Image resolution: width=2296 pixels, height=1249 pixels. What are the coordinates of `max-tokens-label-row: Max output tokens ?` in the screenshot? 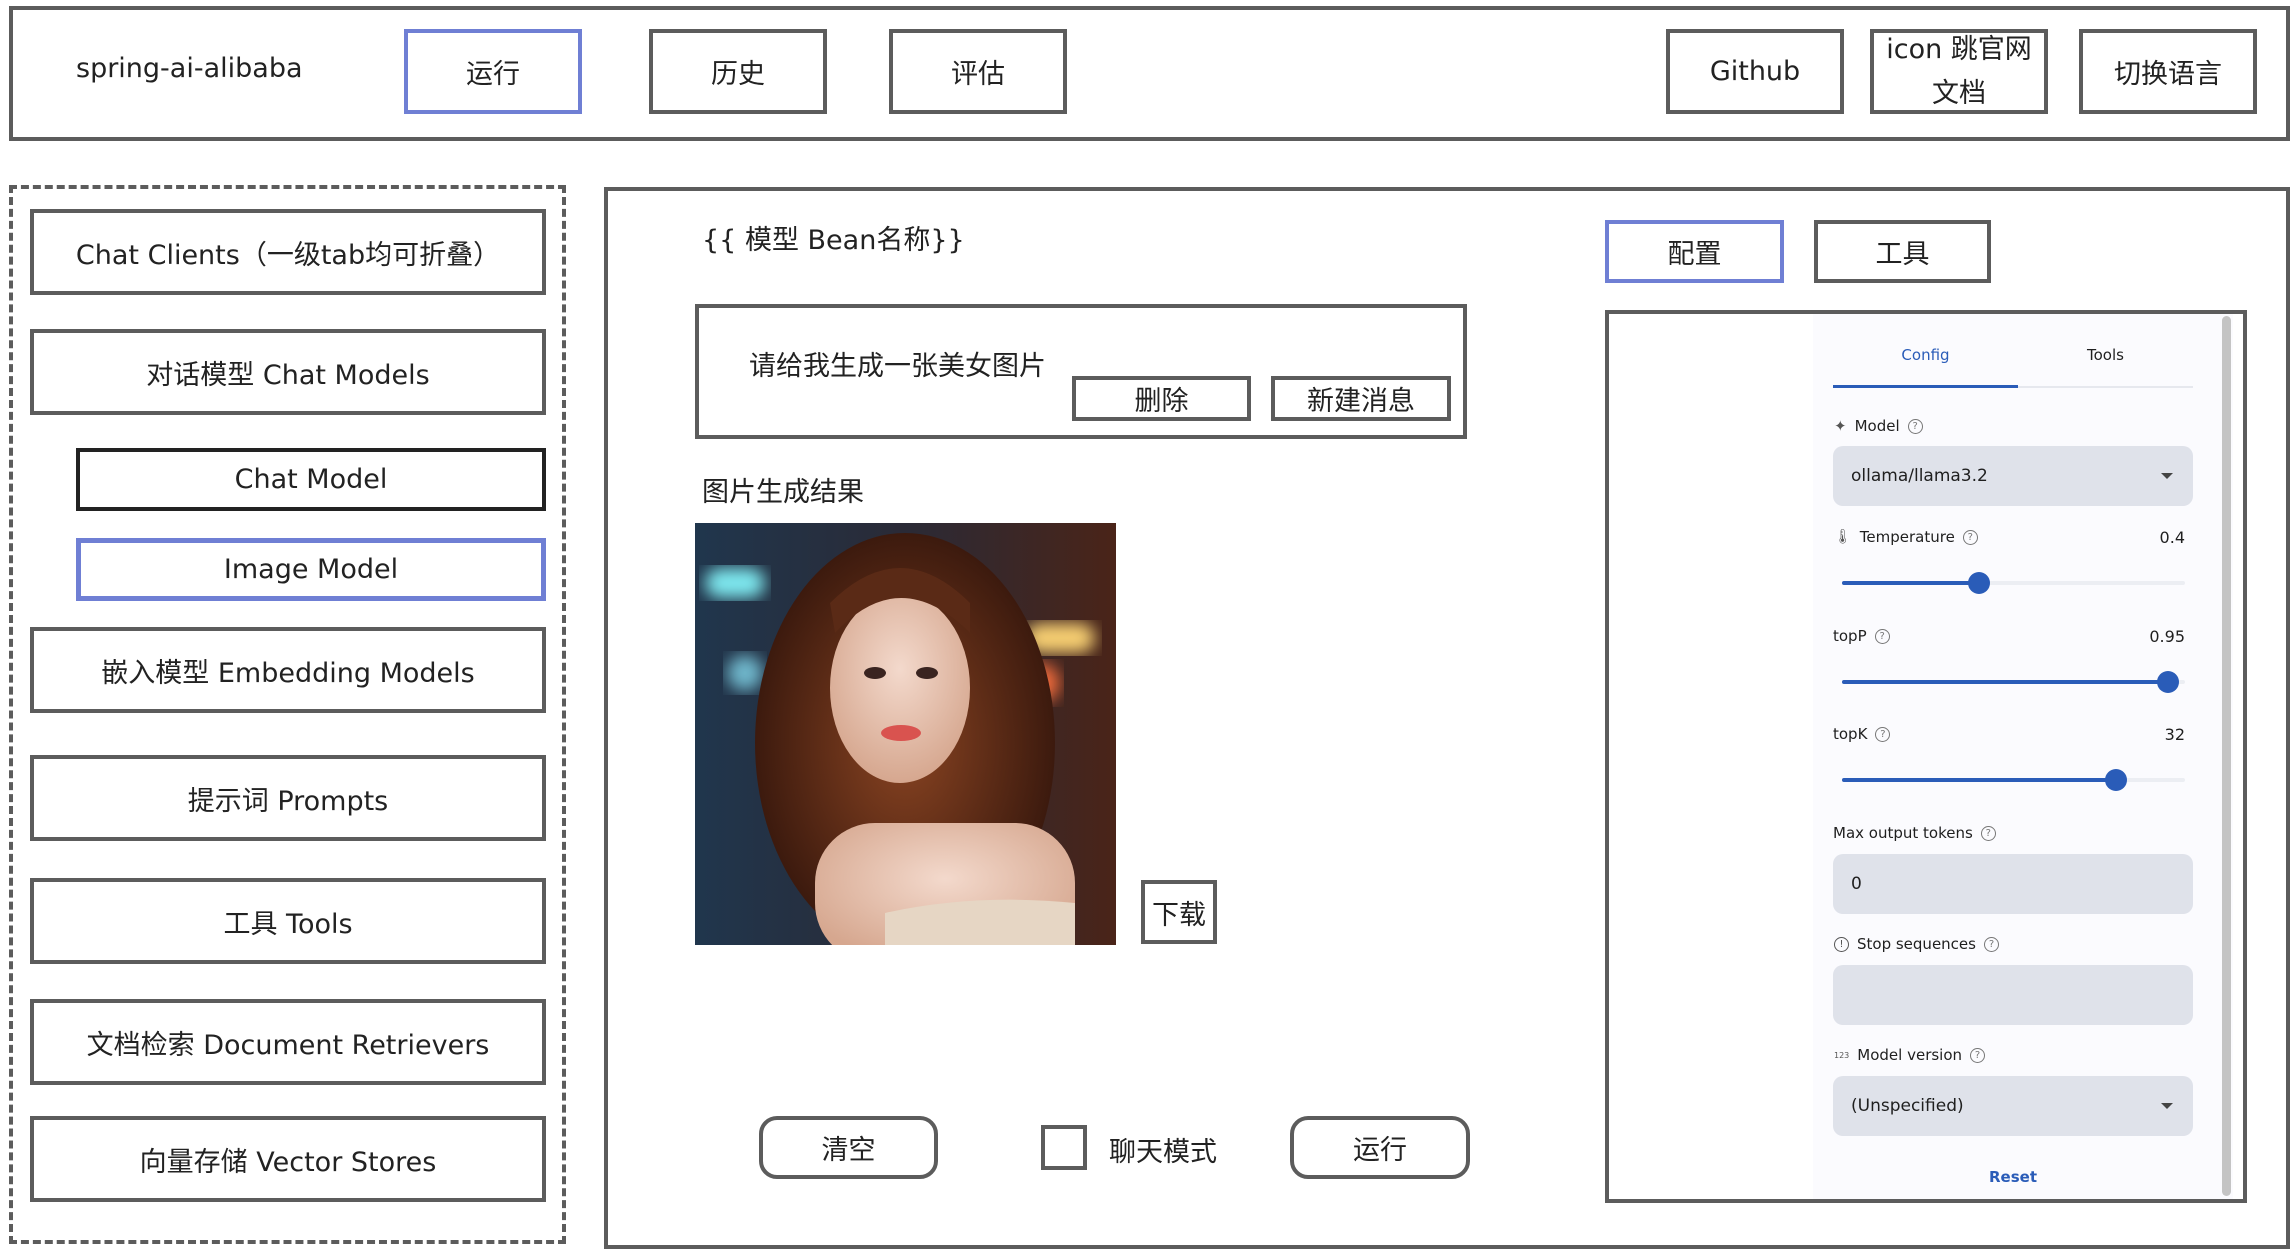 It's located at (1914, 833).